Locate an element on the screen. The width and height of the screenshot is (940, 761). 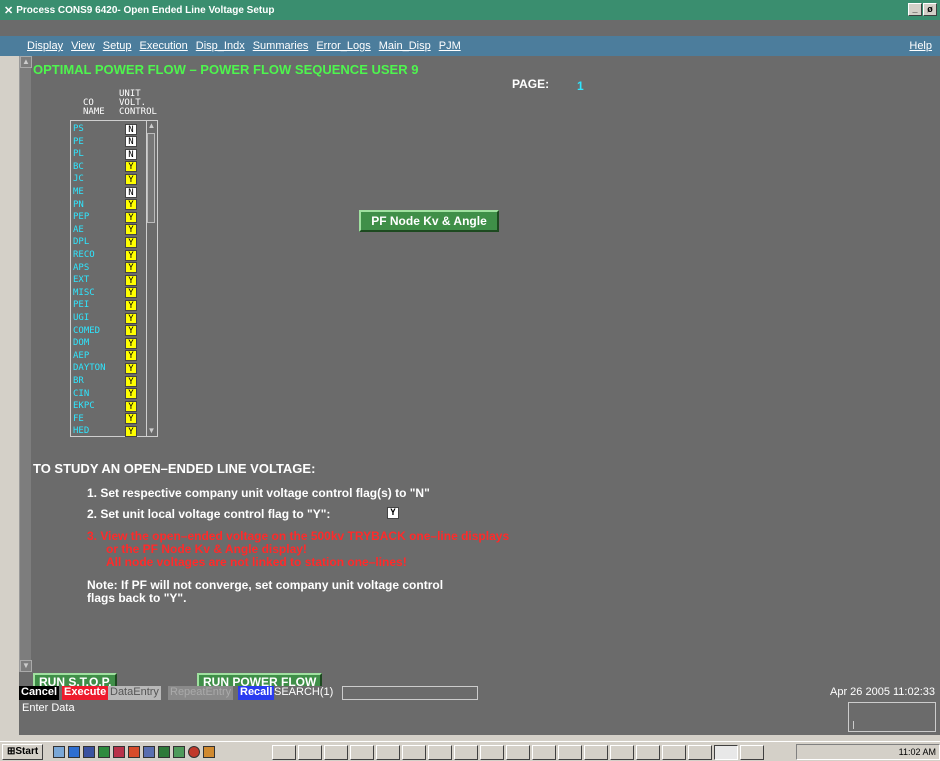
quicklaunch-powerpoint-icon is located at coordinates (134, 751).